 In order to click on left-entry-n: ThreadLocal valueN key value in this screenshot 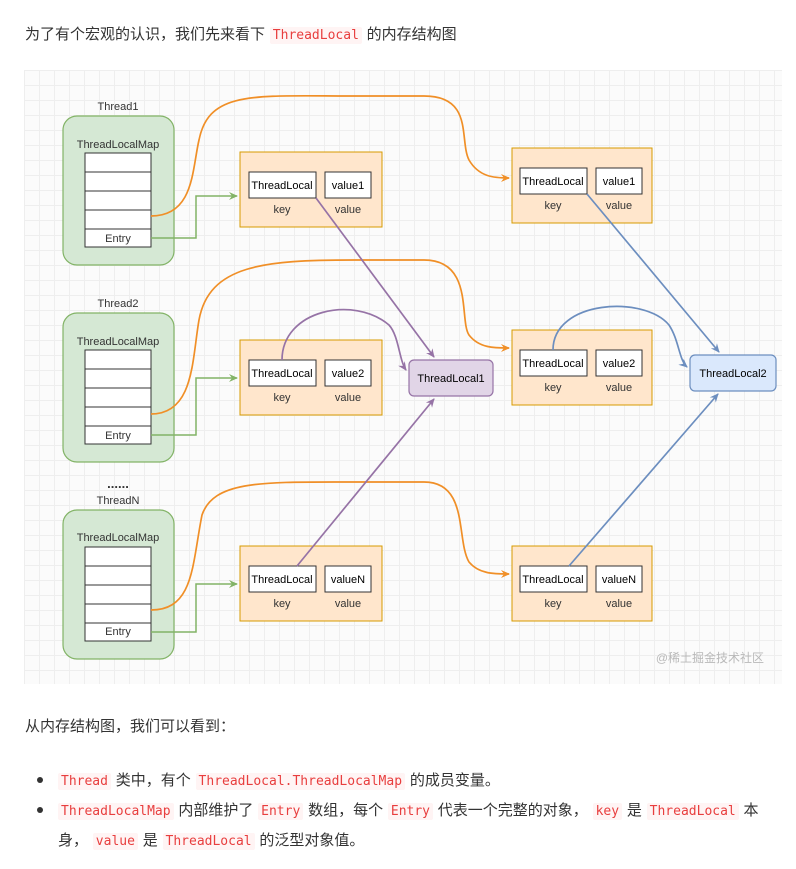, I will do `click(311, 583)`.